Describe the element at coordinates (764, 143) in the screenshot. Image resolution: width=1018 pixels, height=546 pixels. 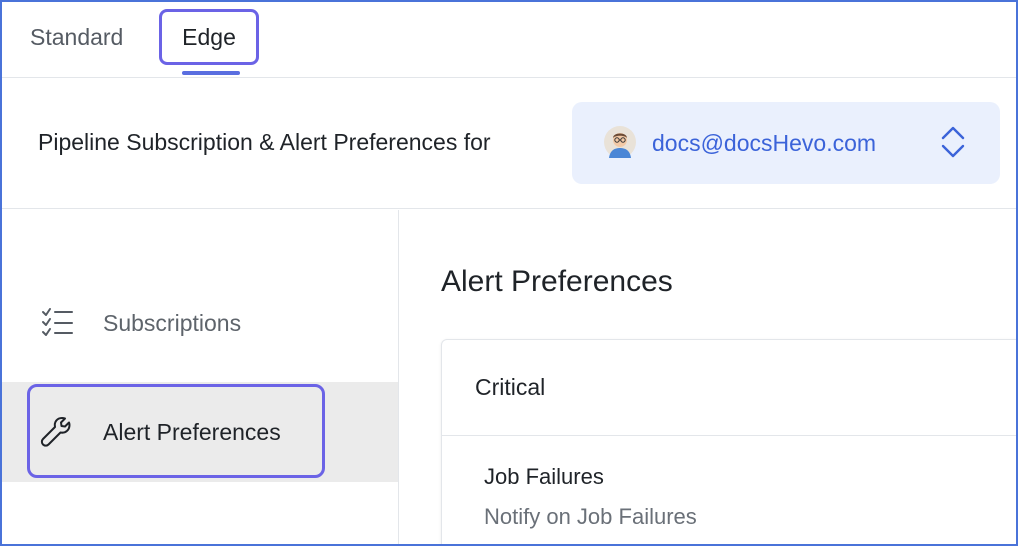
I see `user-email: docs@docsHevo.com` at that location.